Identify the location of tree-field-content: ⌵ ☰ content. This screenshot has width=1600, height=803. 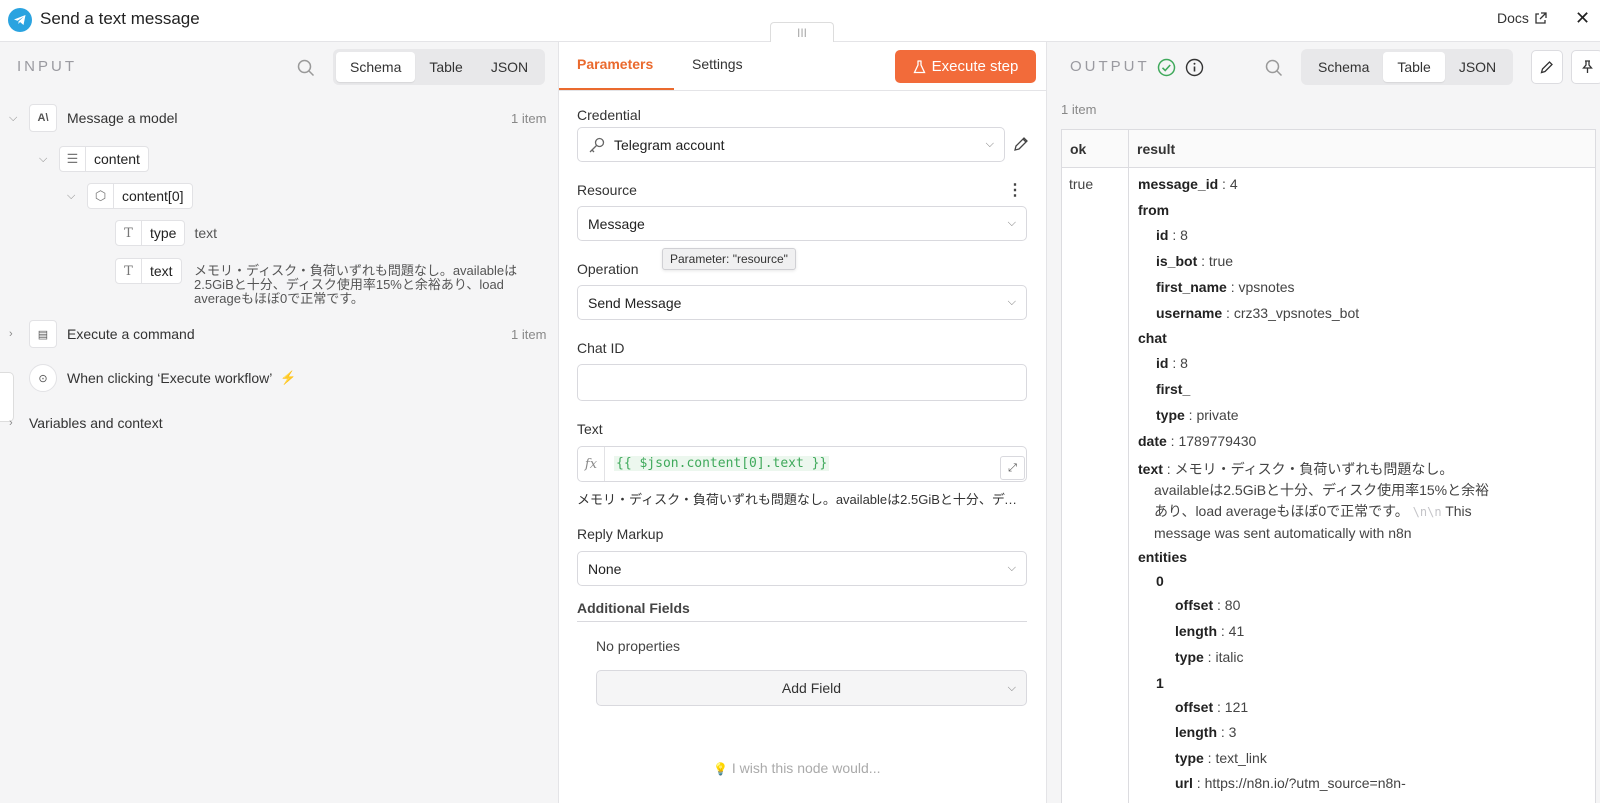
(94, 159).